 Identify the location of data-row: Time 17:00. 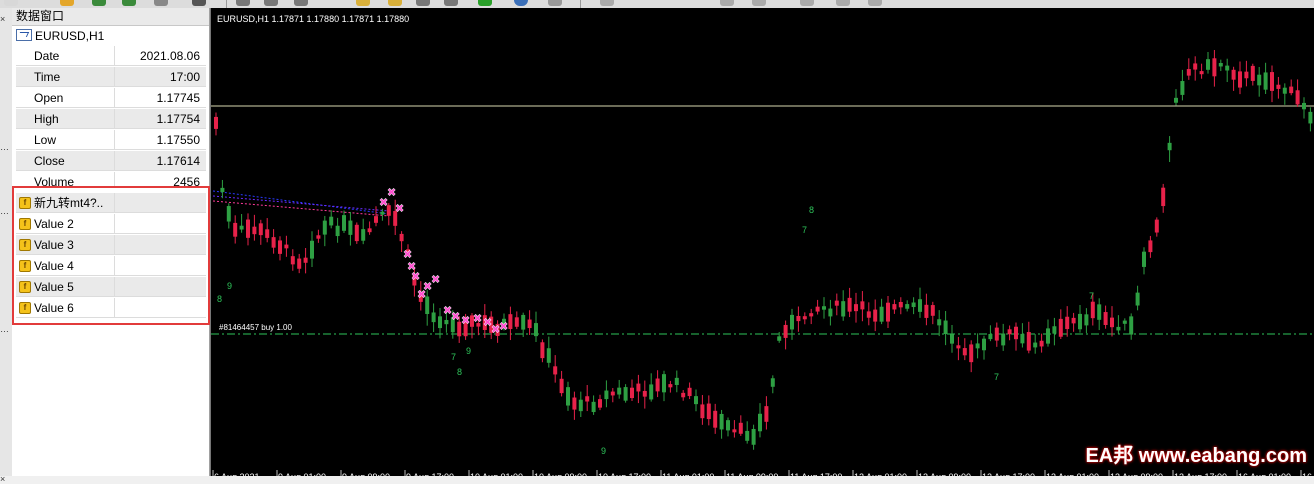
(111, 77).